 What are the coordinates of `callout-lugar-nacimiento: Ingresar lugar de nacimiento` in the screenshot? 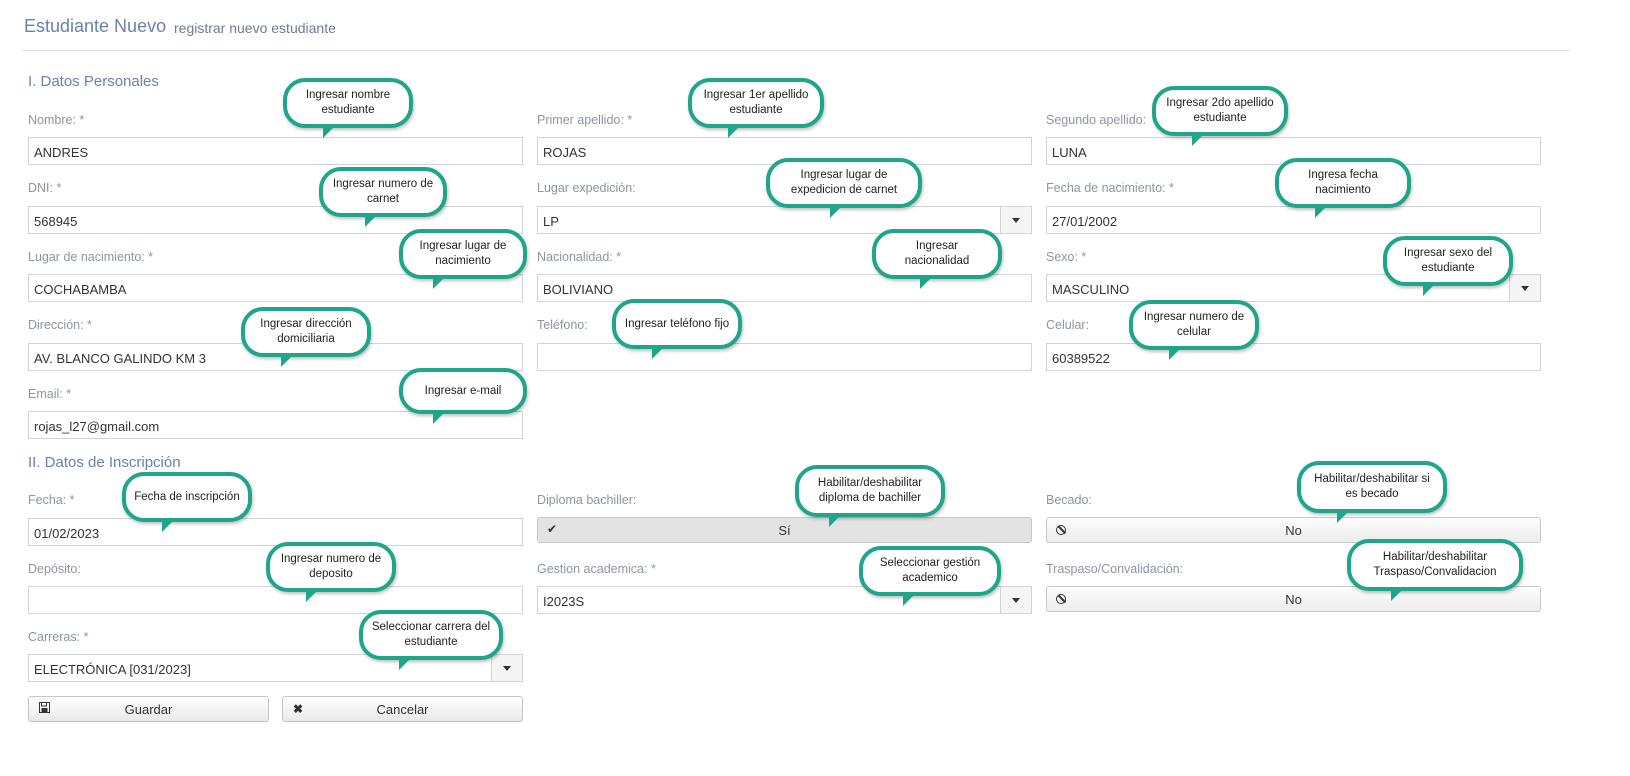 It's located at (463, 259).